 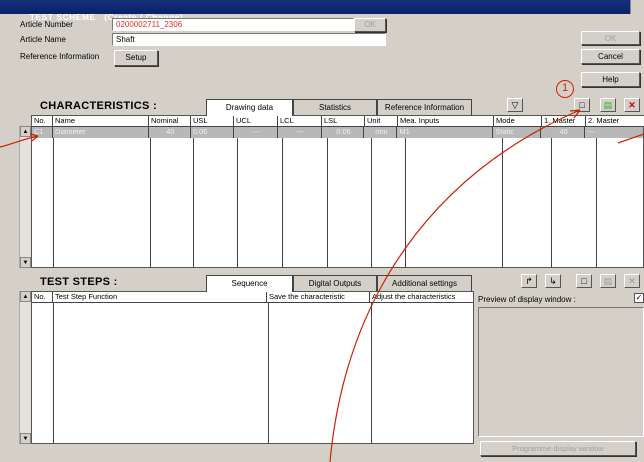 What do you see at coordinates (639, 298) in the screenshot?
I see `preview-checkbox: ✓` at bounding box center [639, 298].